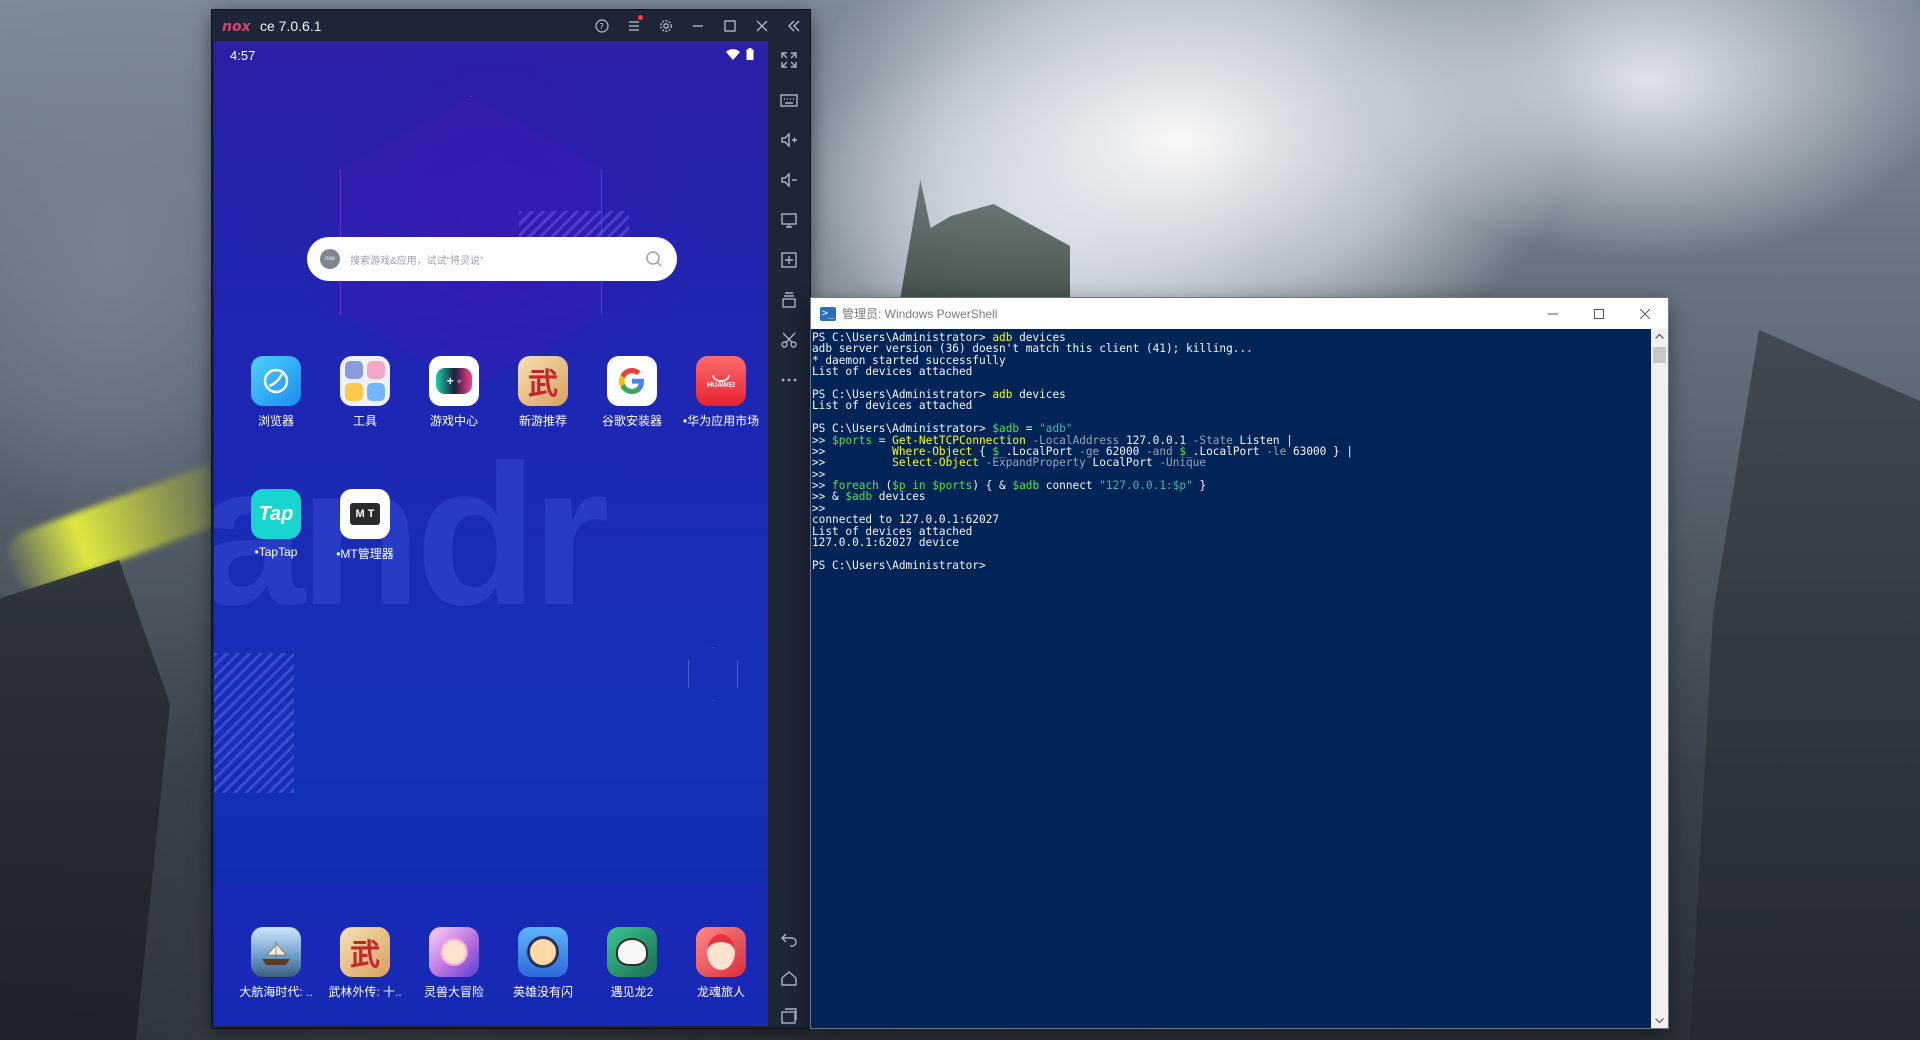  What do you see at coordinates (789, 380) in the screenshot?
I see `more-icon` at bounding box center [789, 380].